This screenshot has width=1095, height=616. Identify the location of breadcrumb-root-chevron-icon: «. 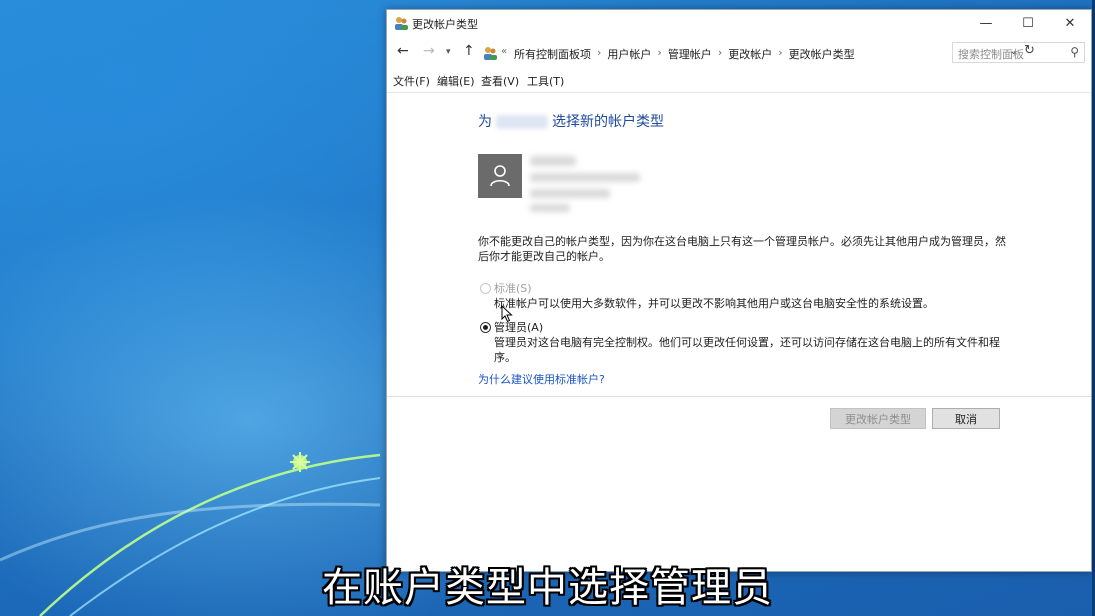
(504, 51).